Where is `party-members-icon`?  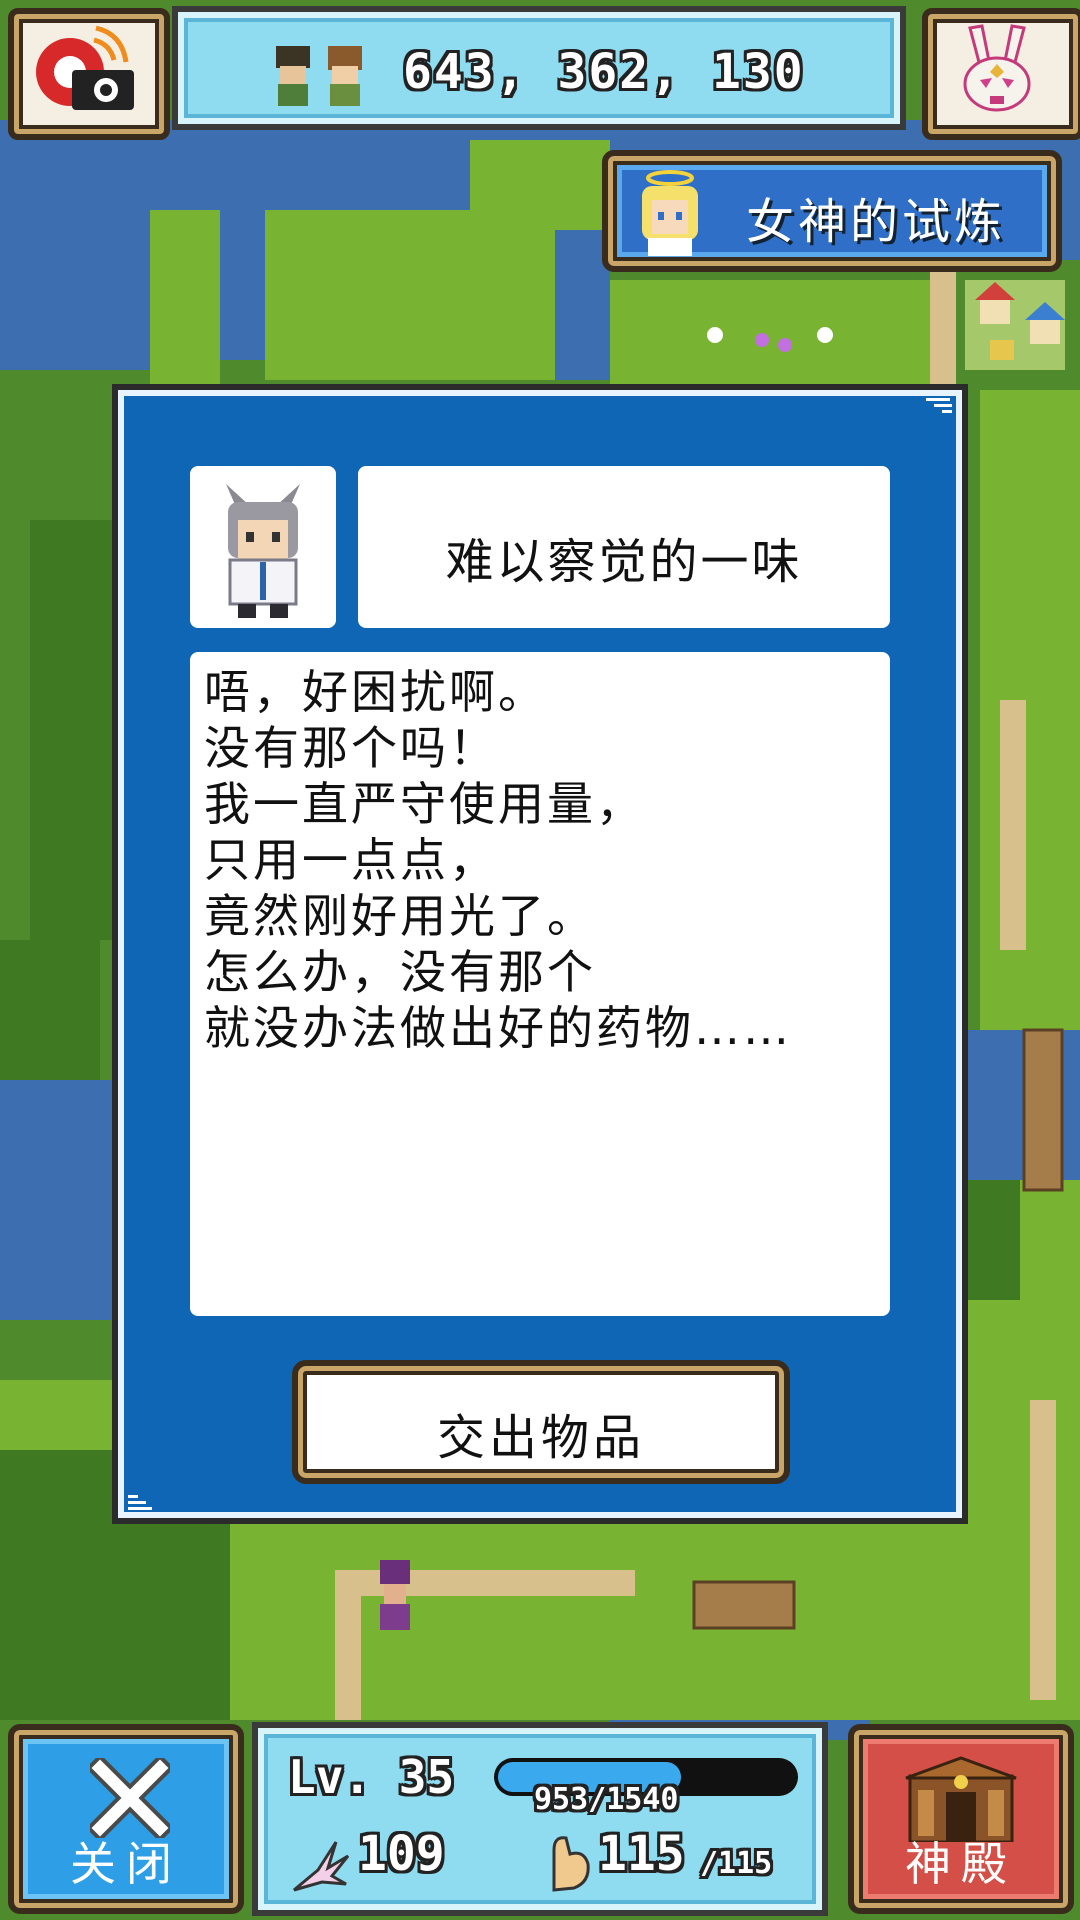
party-members-icon is located at coordinates (319, 76).